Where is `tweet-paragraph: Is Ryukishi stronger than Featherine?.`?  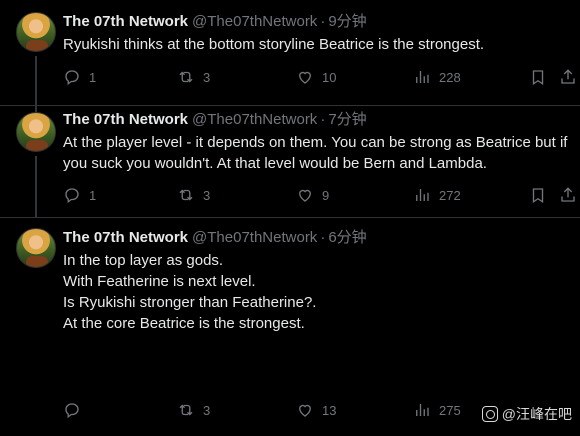 tweet-paragraph: Is Ryukishi stronger than Featherine?. is located at coordinates (190, 302).